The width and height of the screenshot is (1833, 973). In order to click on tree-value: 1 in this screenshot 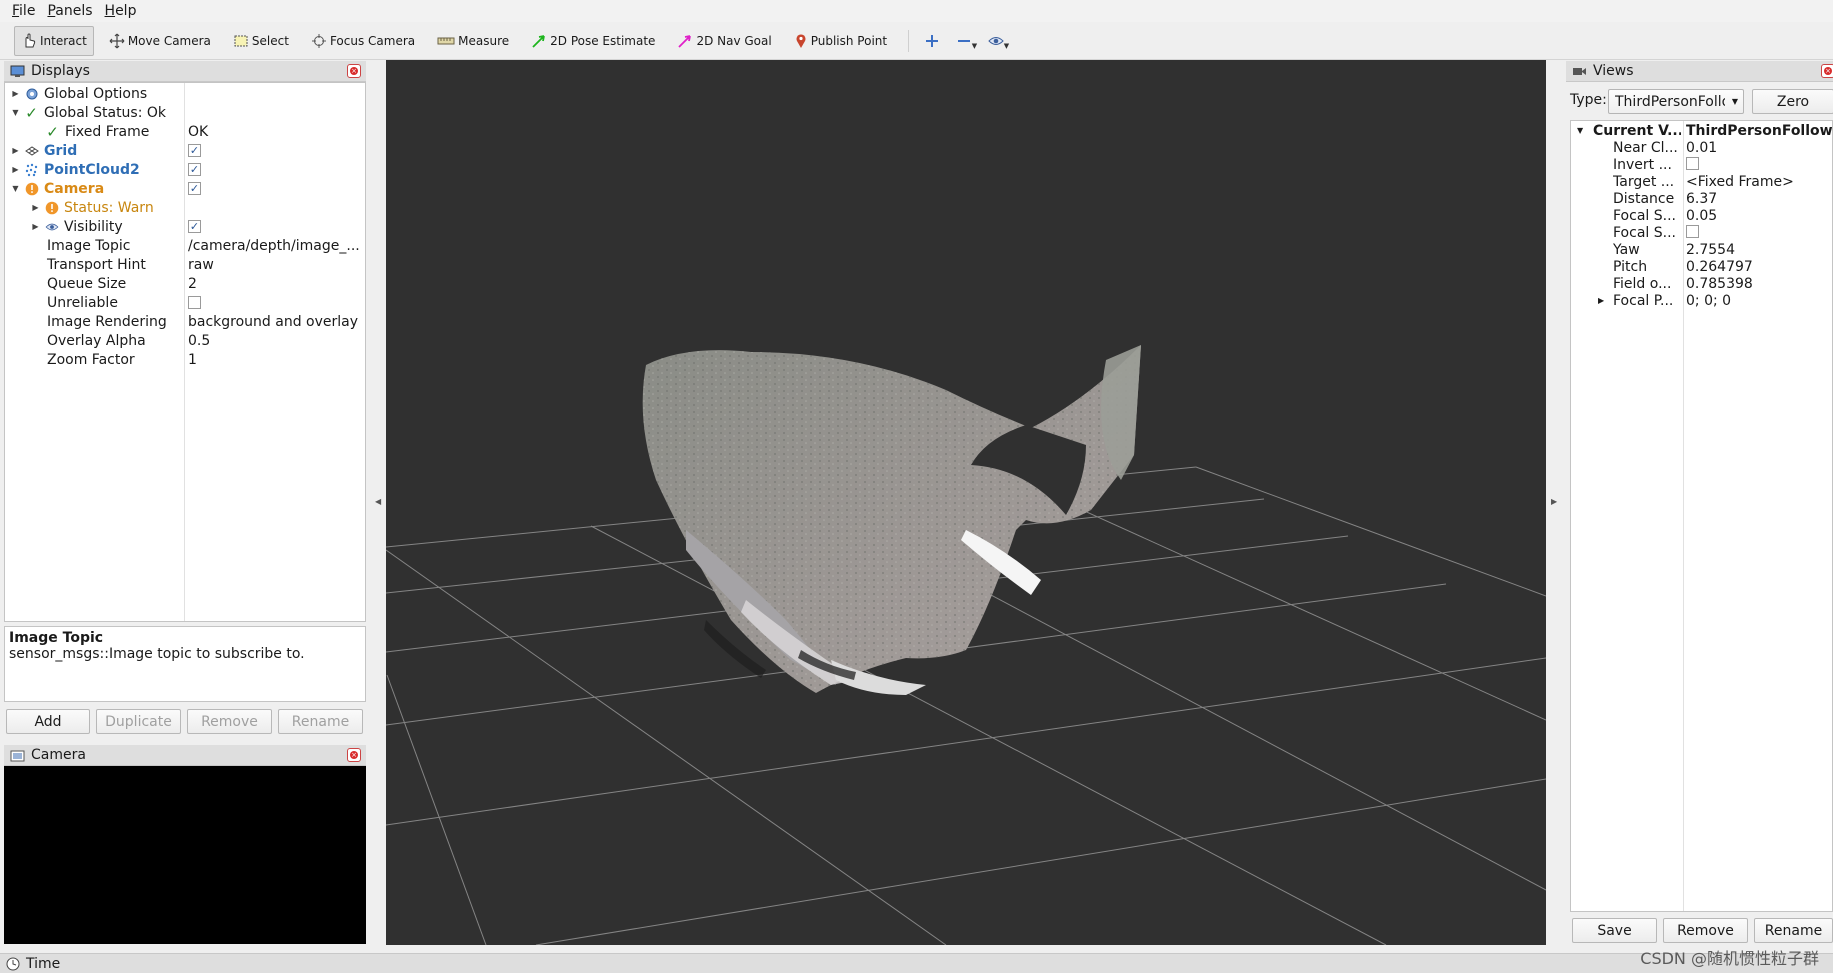, I will do `click(275, 360)`.